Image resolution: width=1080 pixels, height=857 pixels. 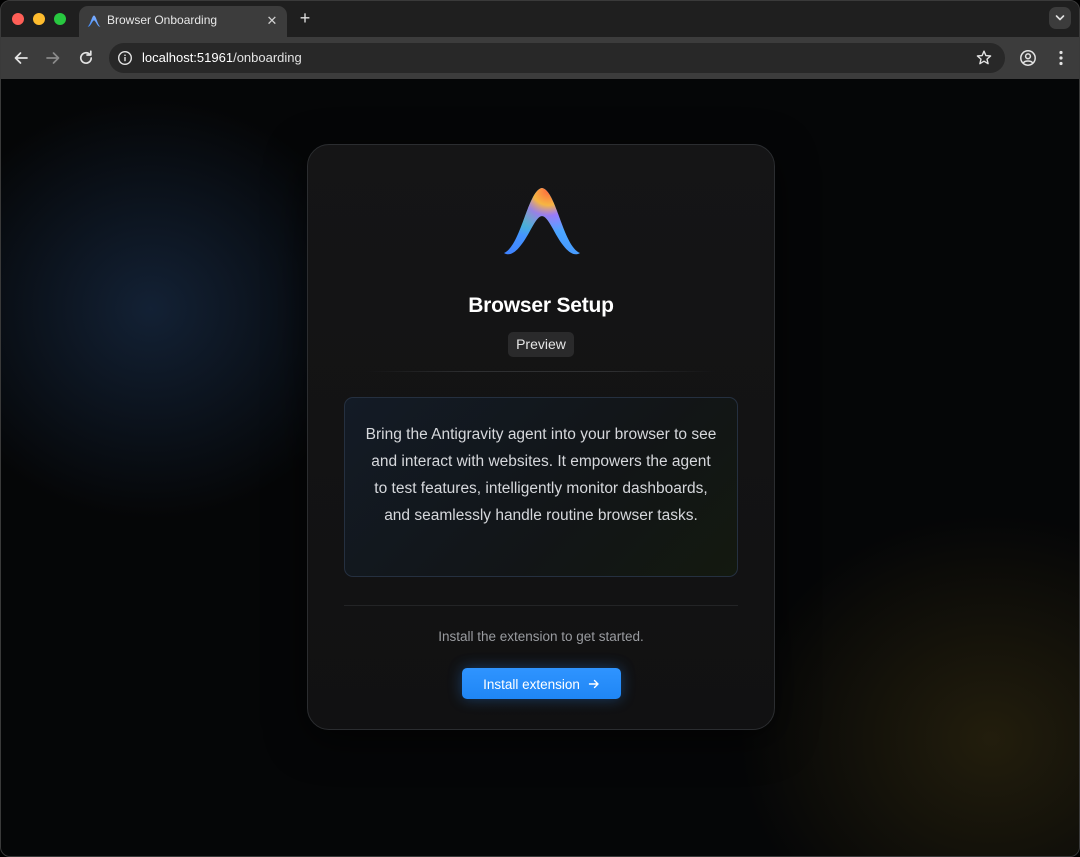 What do you see at coordinates (1060, 18) in the screenshot?
I see `chevron-down-icon` at bounding box center [1060, 18].